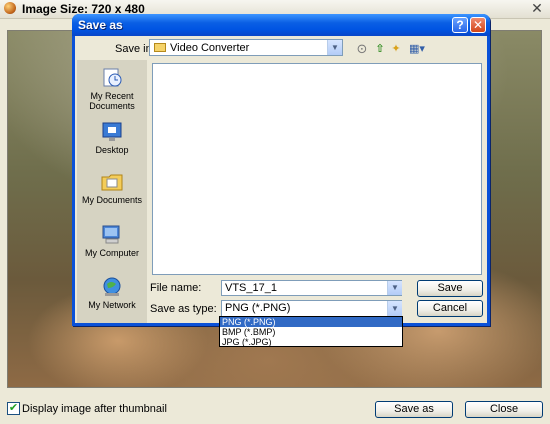 The height and width of the screenshot is (424, 550). I want to click on dialog-save-button: Save, so click(450, 288).